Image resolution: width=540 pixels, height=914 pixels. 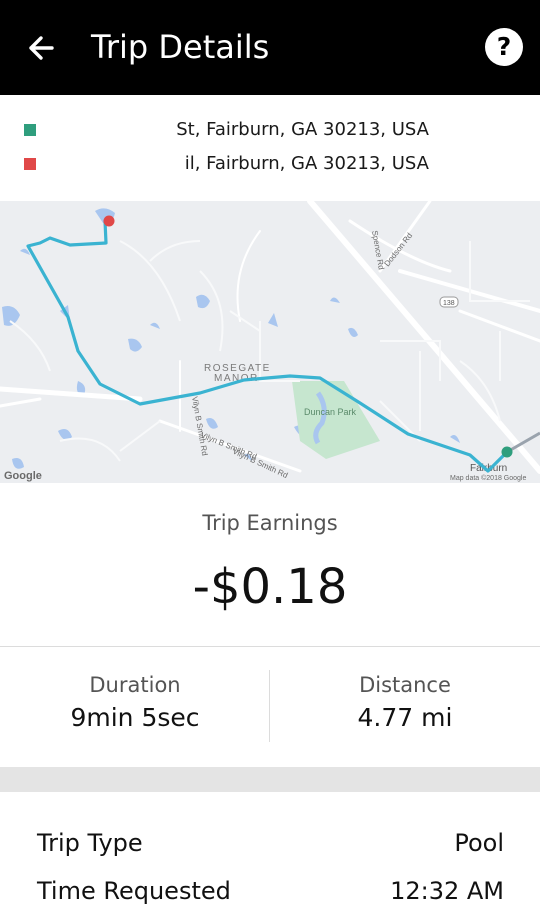 What do you see at coordinates (405, 685) in the screenshot?
I see `distance-label: Distance` at bounding box center [405, 685].